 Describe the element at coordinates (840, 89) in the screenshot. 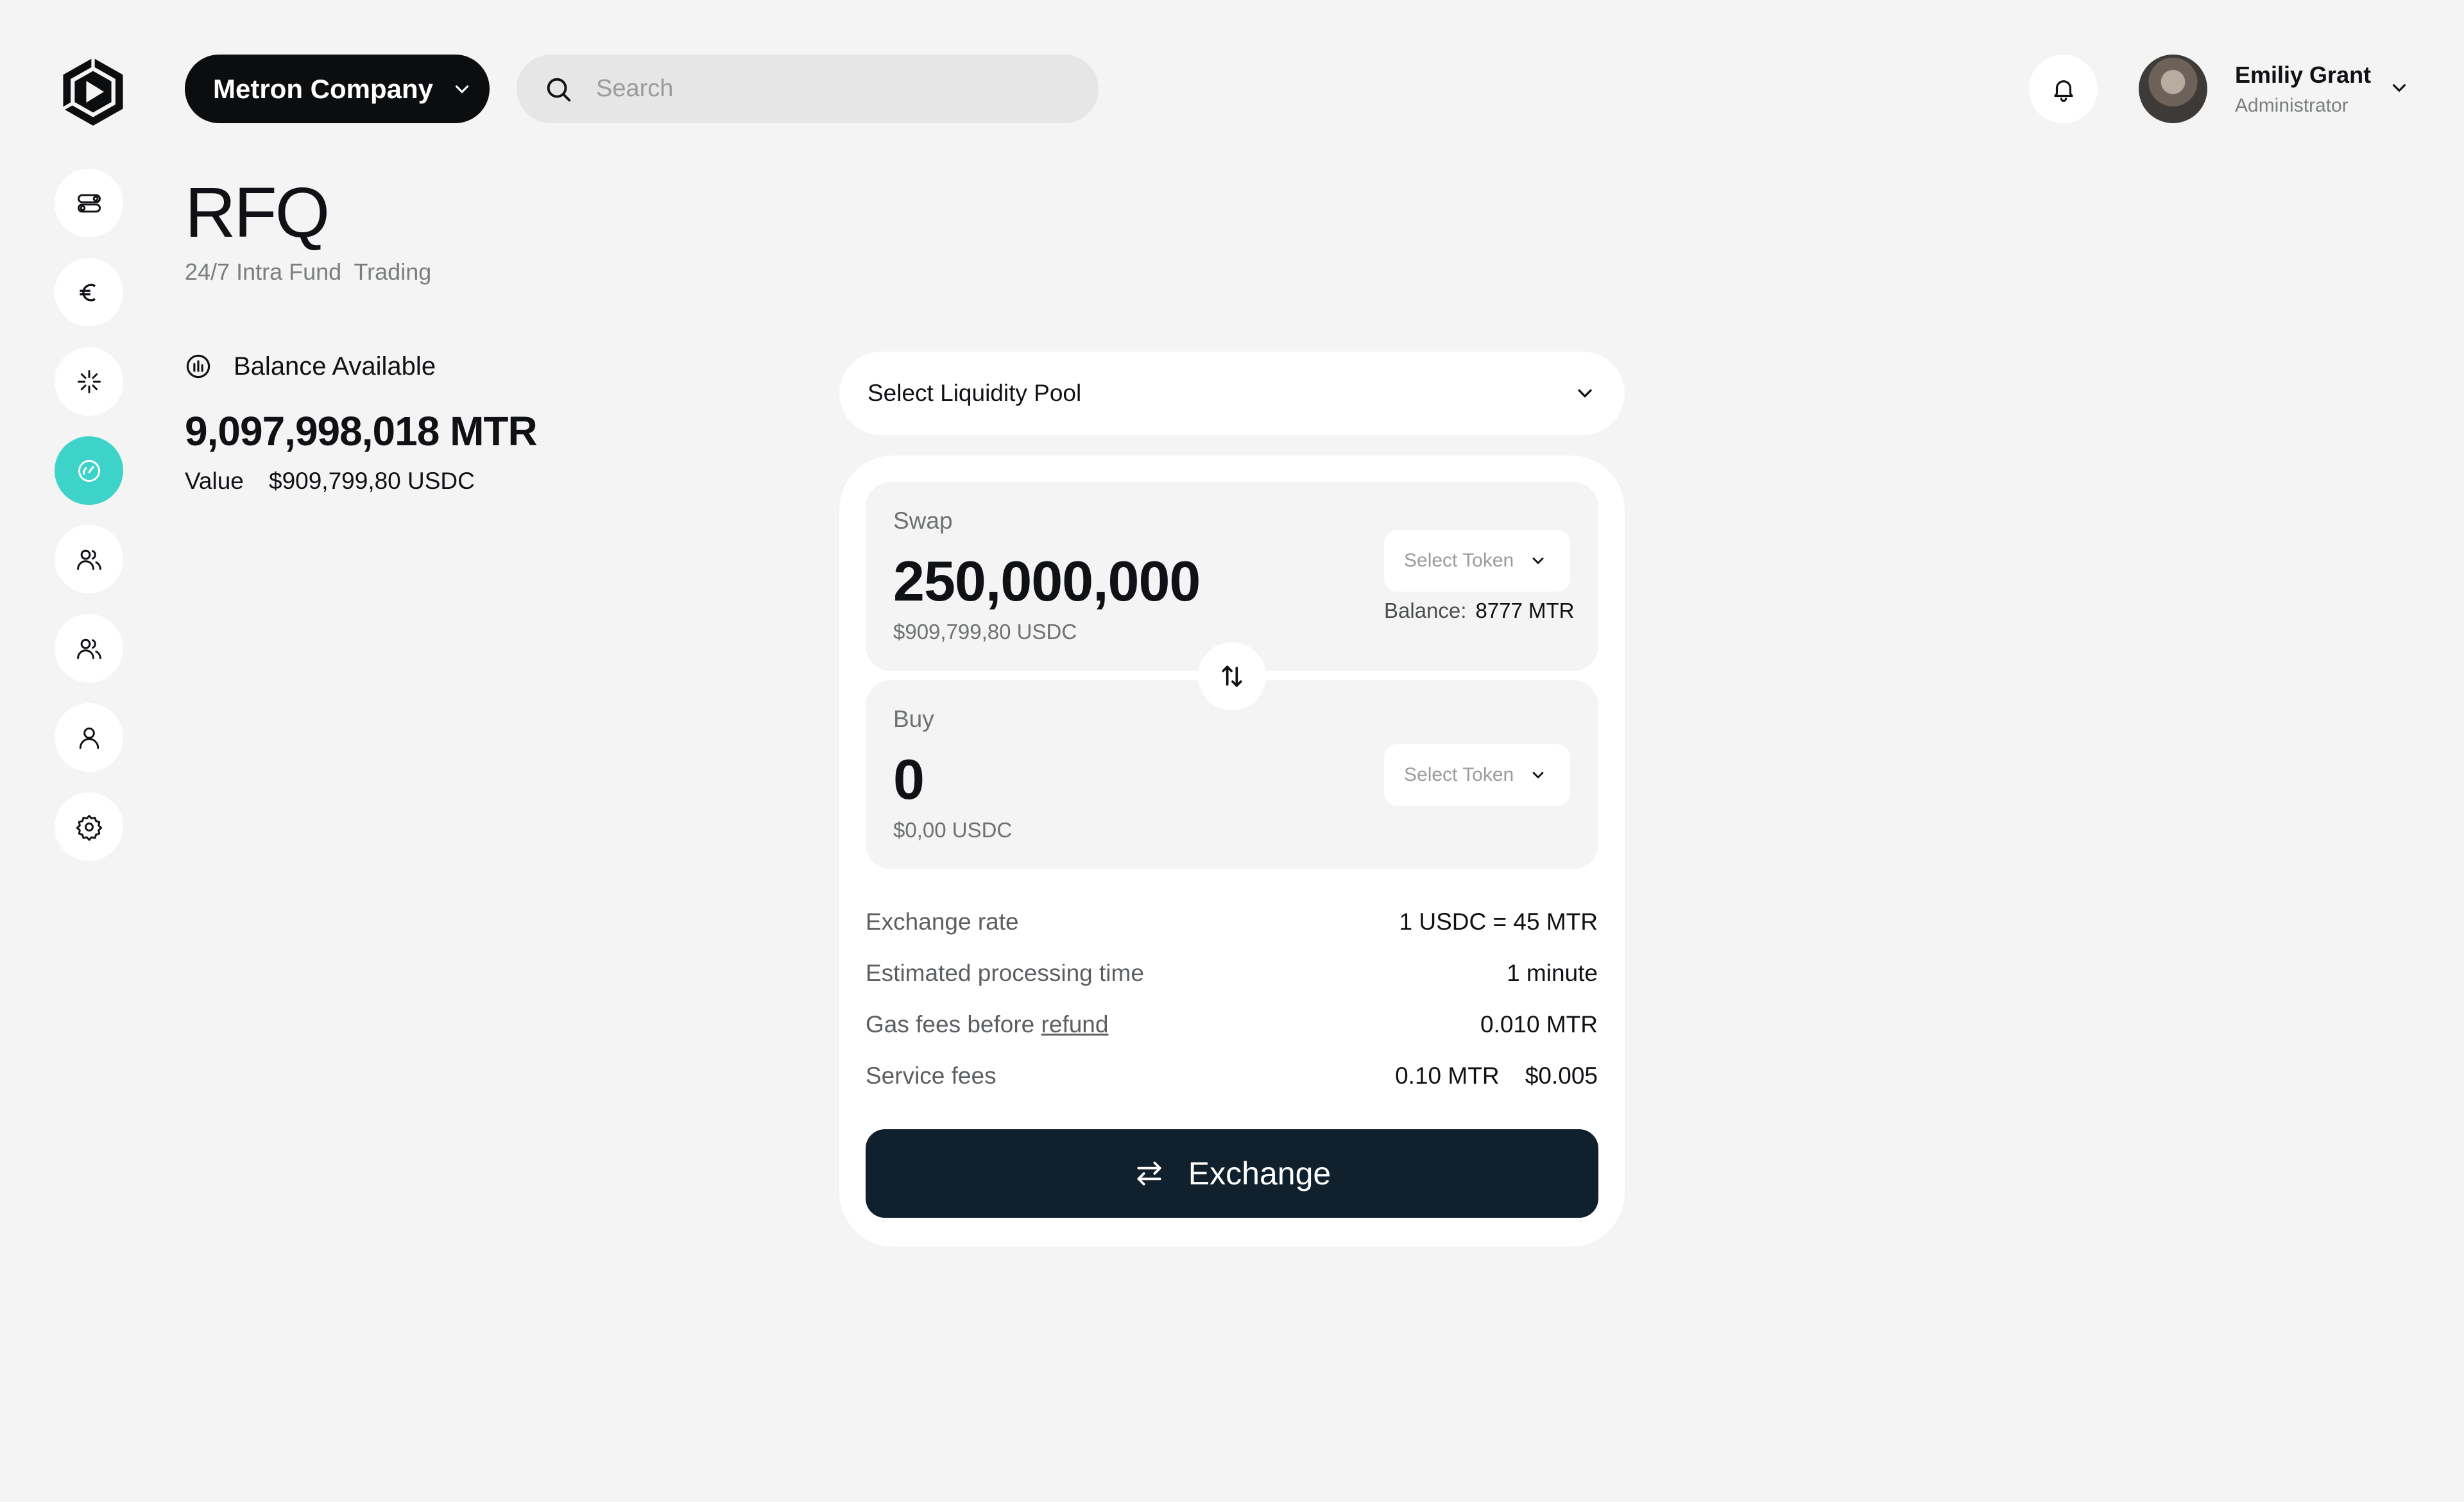

I see `search-input` at that location.